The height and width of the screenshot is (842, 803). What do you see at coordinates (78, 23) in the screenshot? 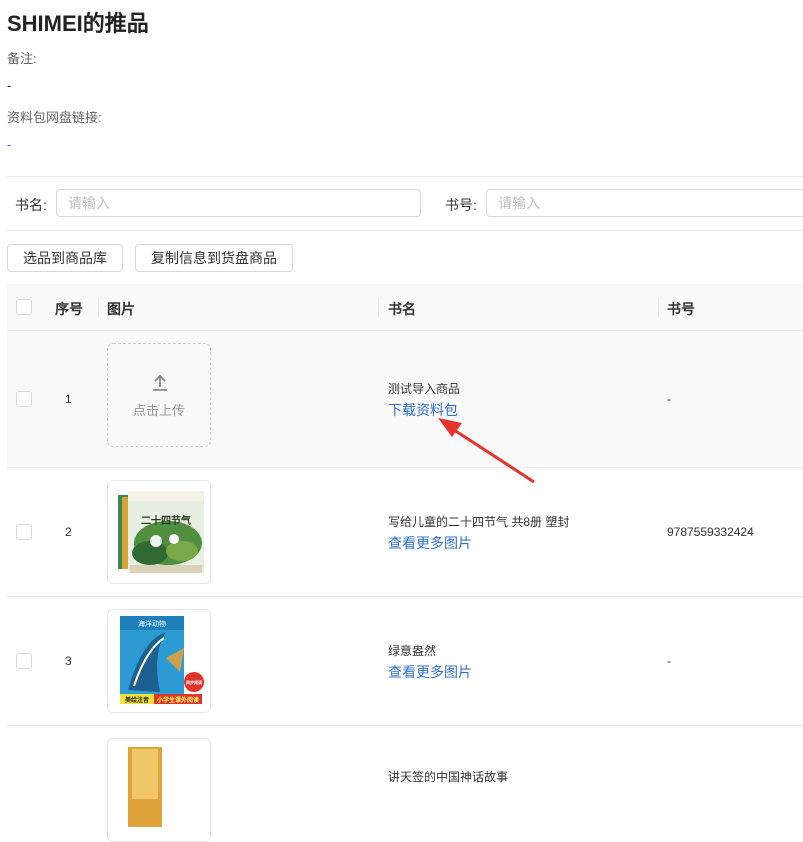
I see `page-title: SHIMEI的推品` at bounding box center [78, 23].